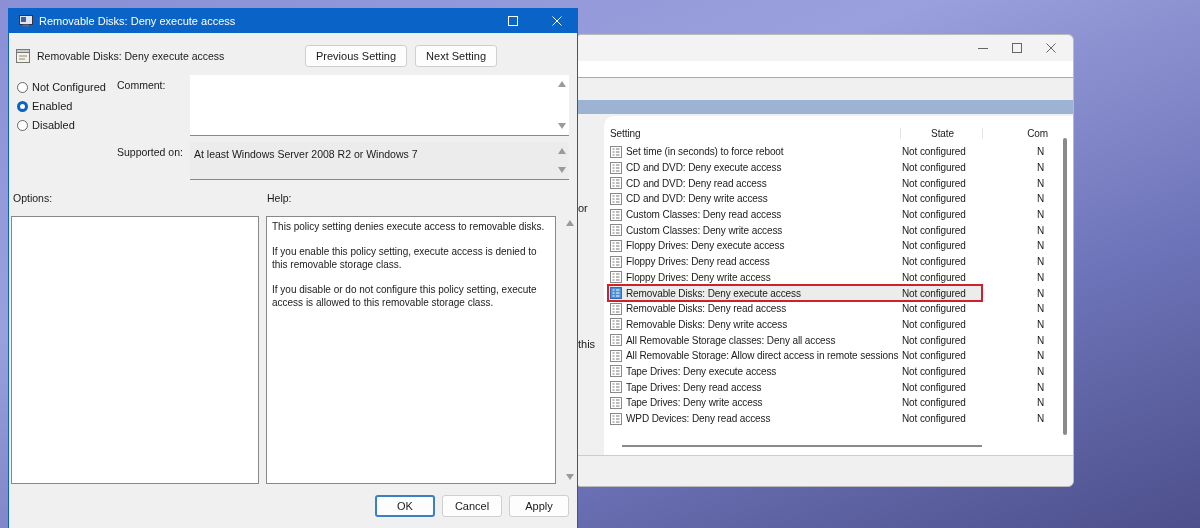  I want to click on nav-button: Previous Setting, so click(356, 56).